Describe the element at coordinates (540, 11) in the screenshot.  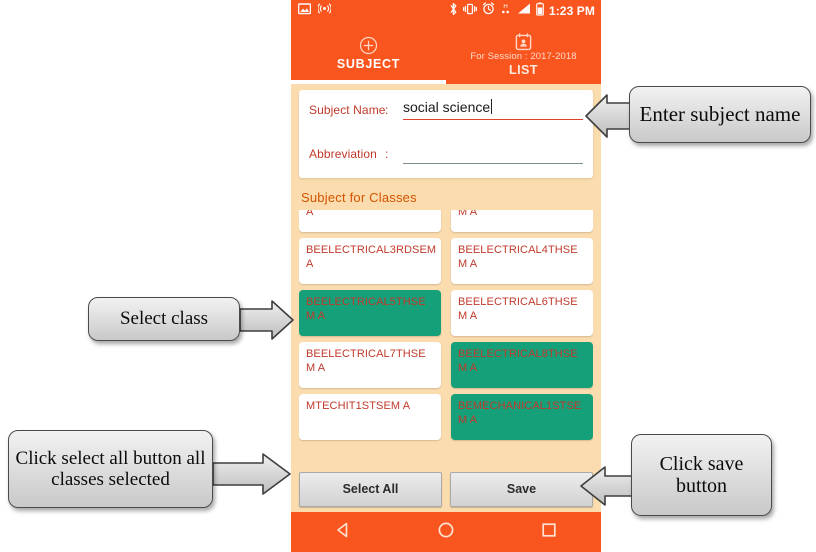
I see `battery-icon` at that location.